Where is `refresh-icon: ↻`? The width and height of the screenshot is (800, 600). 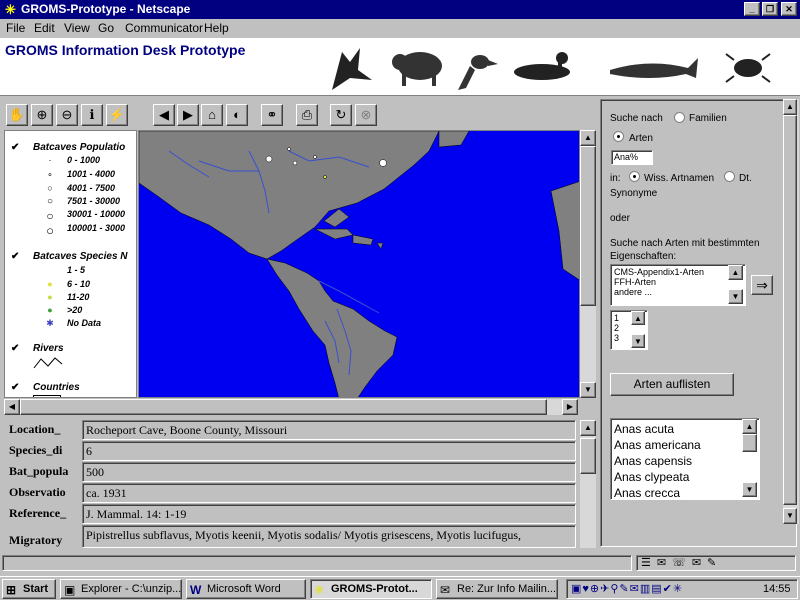 refresh-icon: ↻ is located at coordinates (341, 115).